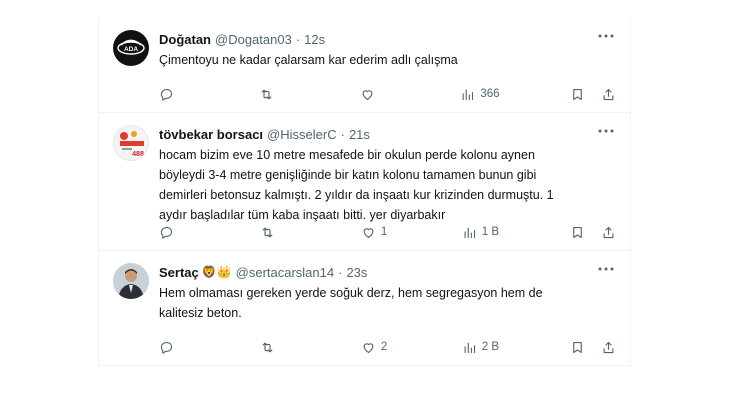  Describe the element at coordinates (387, 272) in the screenshot. I see `tweet-header: Sertaç 🦁👑 @sertacarslan14 · 23s` at that location.